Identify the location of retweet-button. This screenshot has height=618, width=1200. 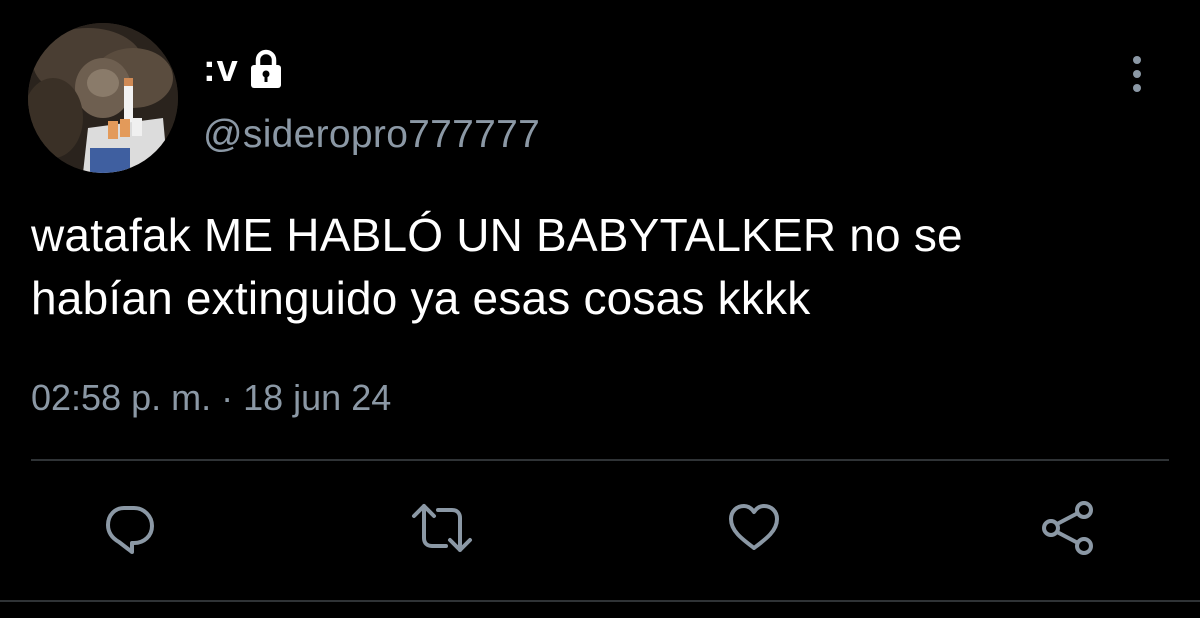
(442, 528).